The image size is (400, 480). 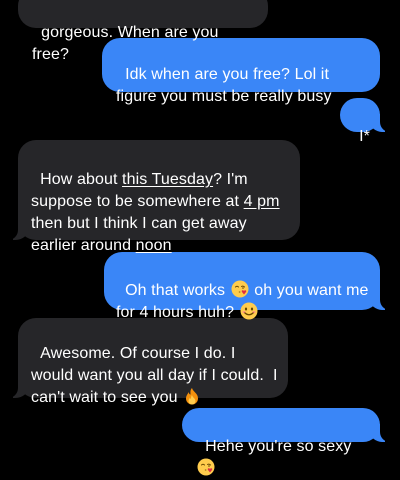 I want to click on outgoing-message-bubble: I*, so click(x=365, y=121).